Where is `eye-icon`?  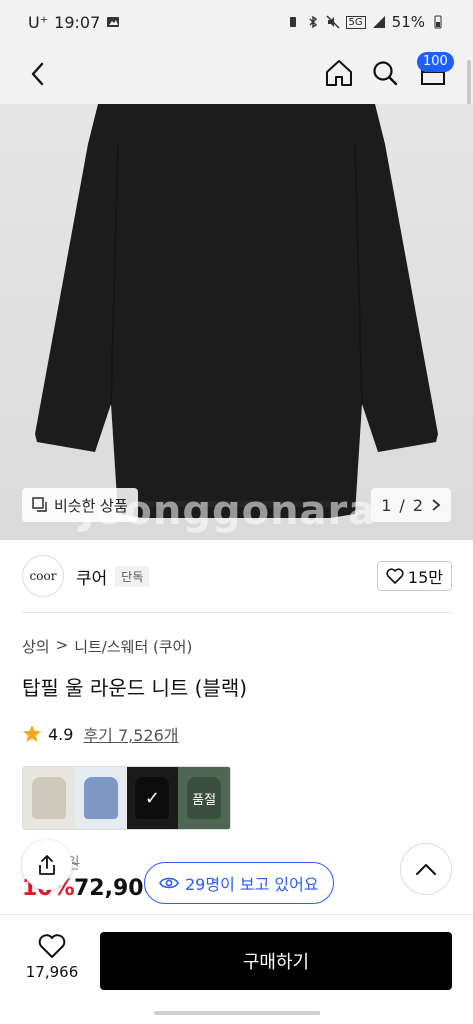
eye-icon is located at coordinates (169, 883).